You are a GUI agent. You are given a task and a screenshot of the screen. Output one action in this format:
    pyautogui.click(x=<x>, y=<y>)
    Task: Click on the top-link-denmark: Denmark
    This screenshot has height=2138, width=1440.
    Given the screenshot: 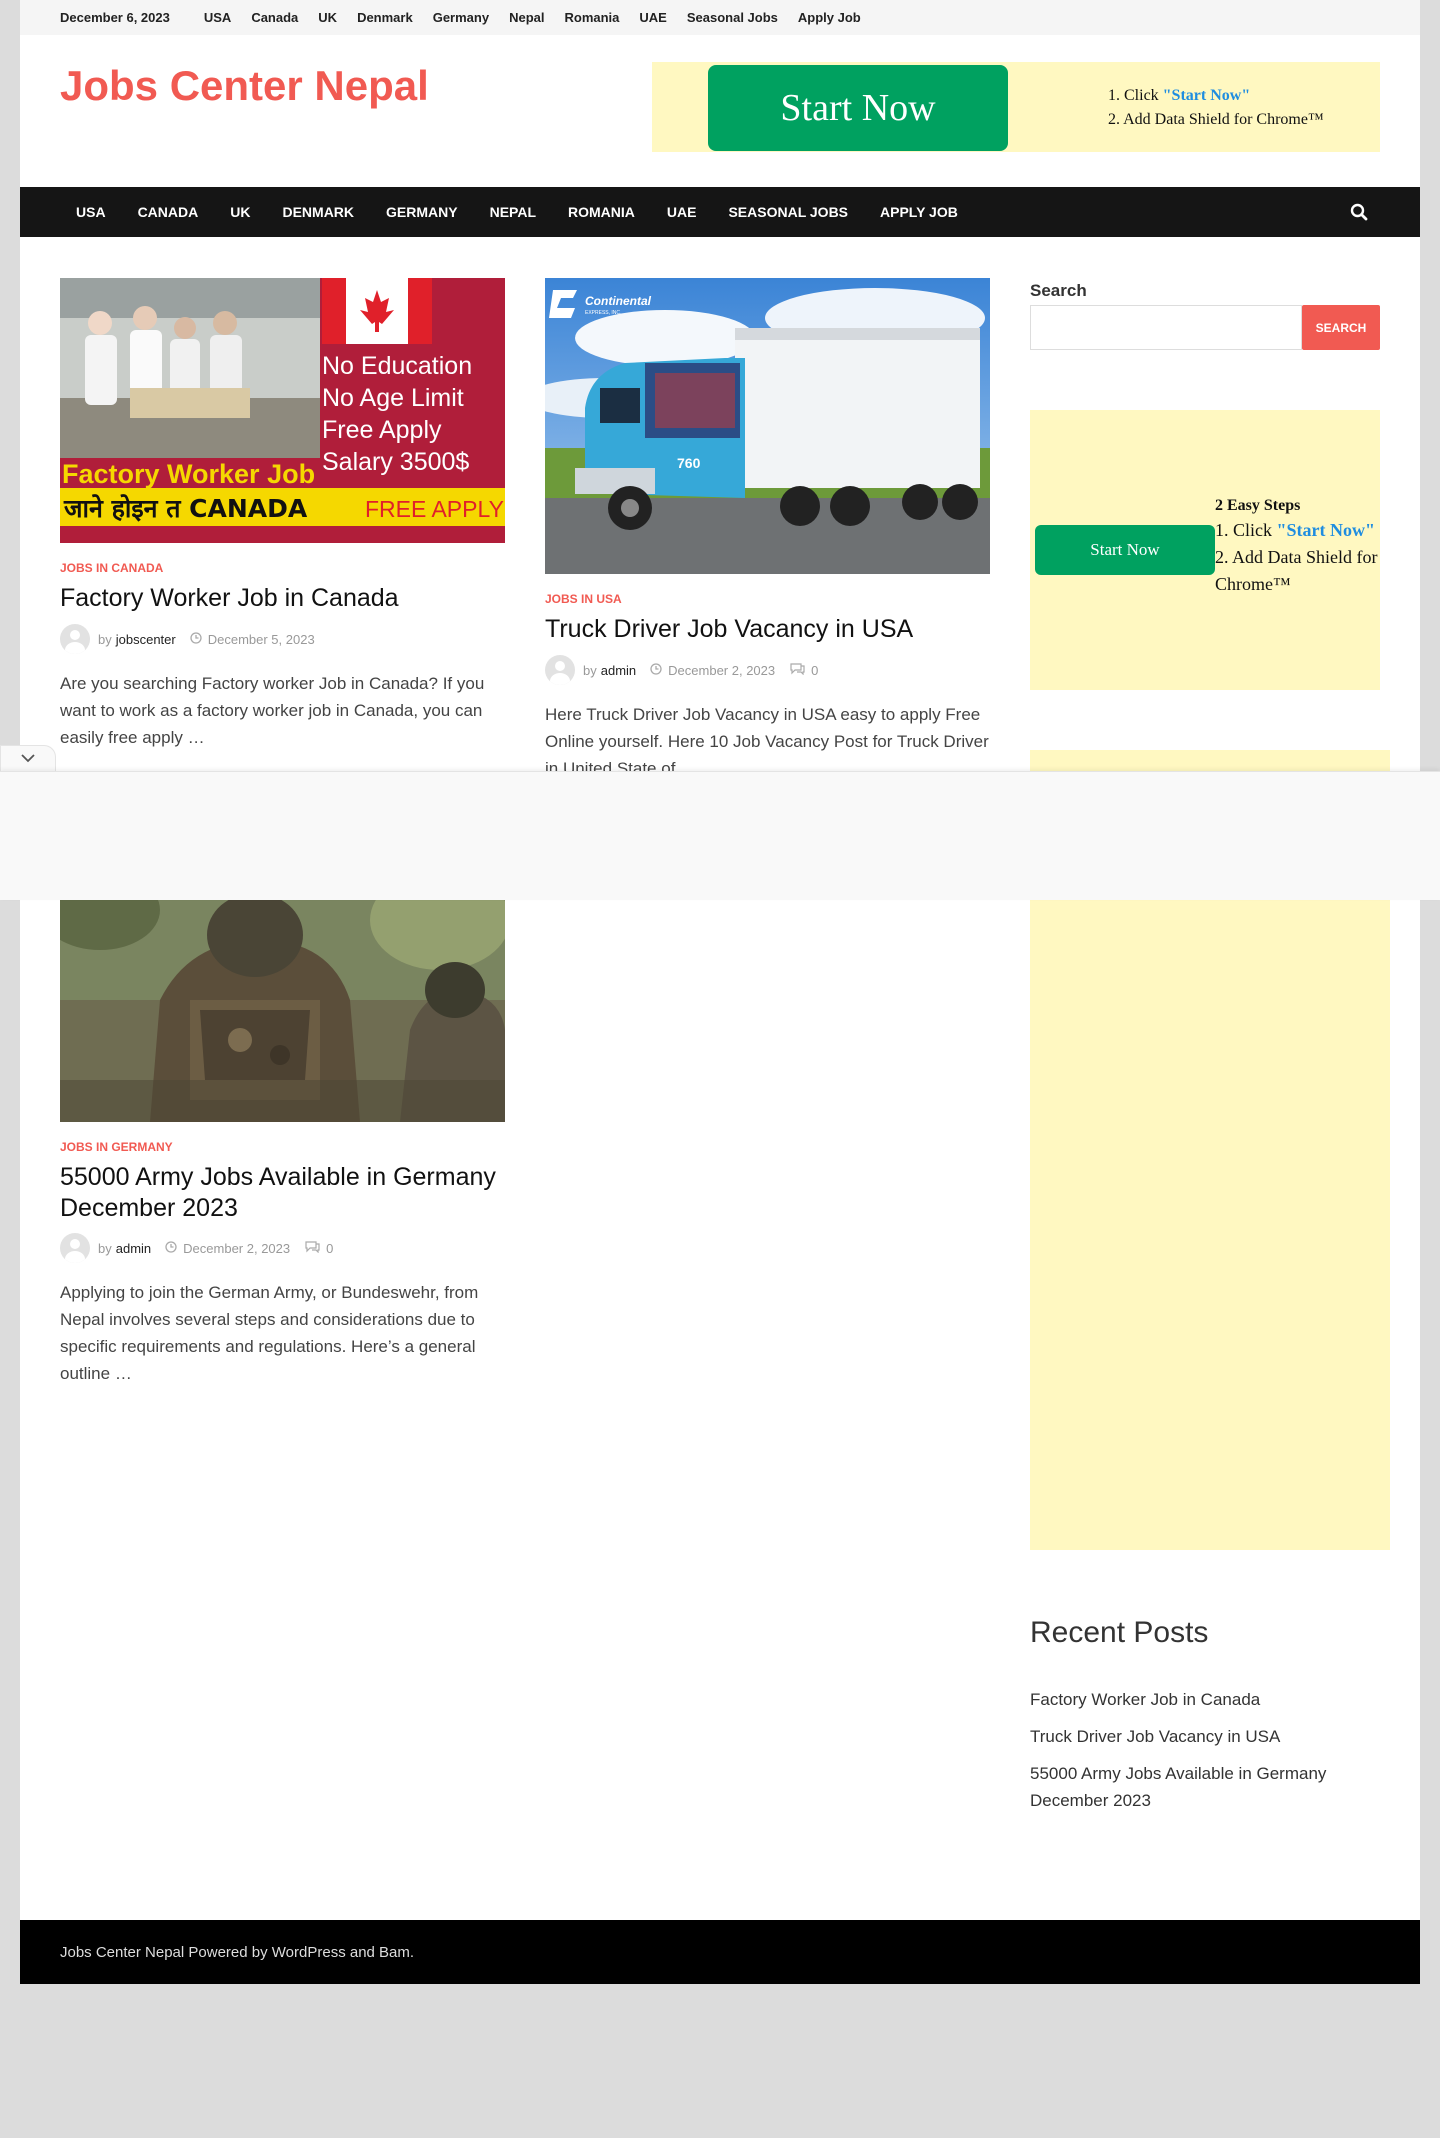 What is the action you would take?
    pyautogui.click(x=385, y=17)
    